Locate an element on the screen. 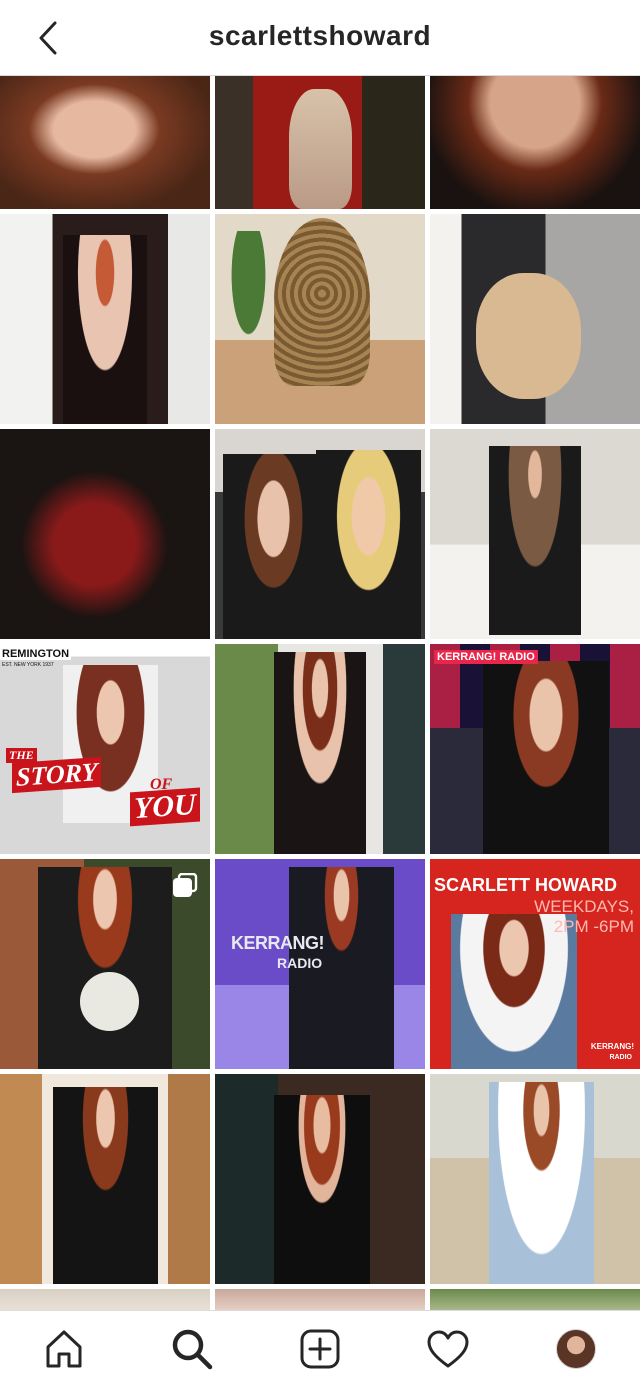  kerrang-logo-text: KERRANG! is located at coordinates (612, 1046).